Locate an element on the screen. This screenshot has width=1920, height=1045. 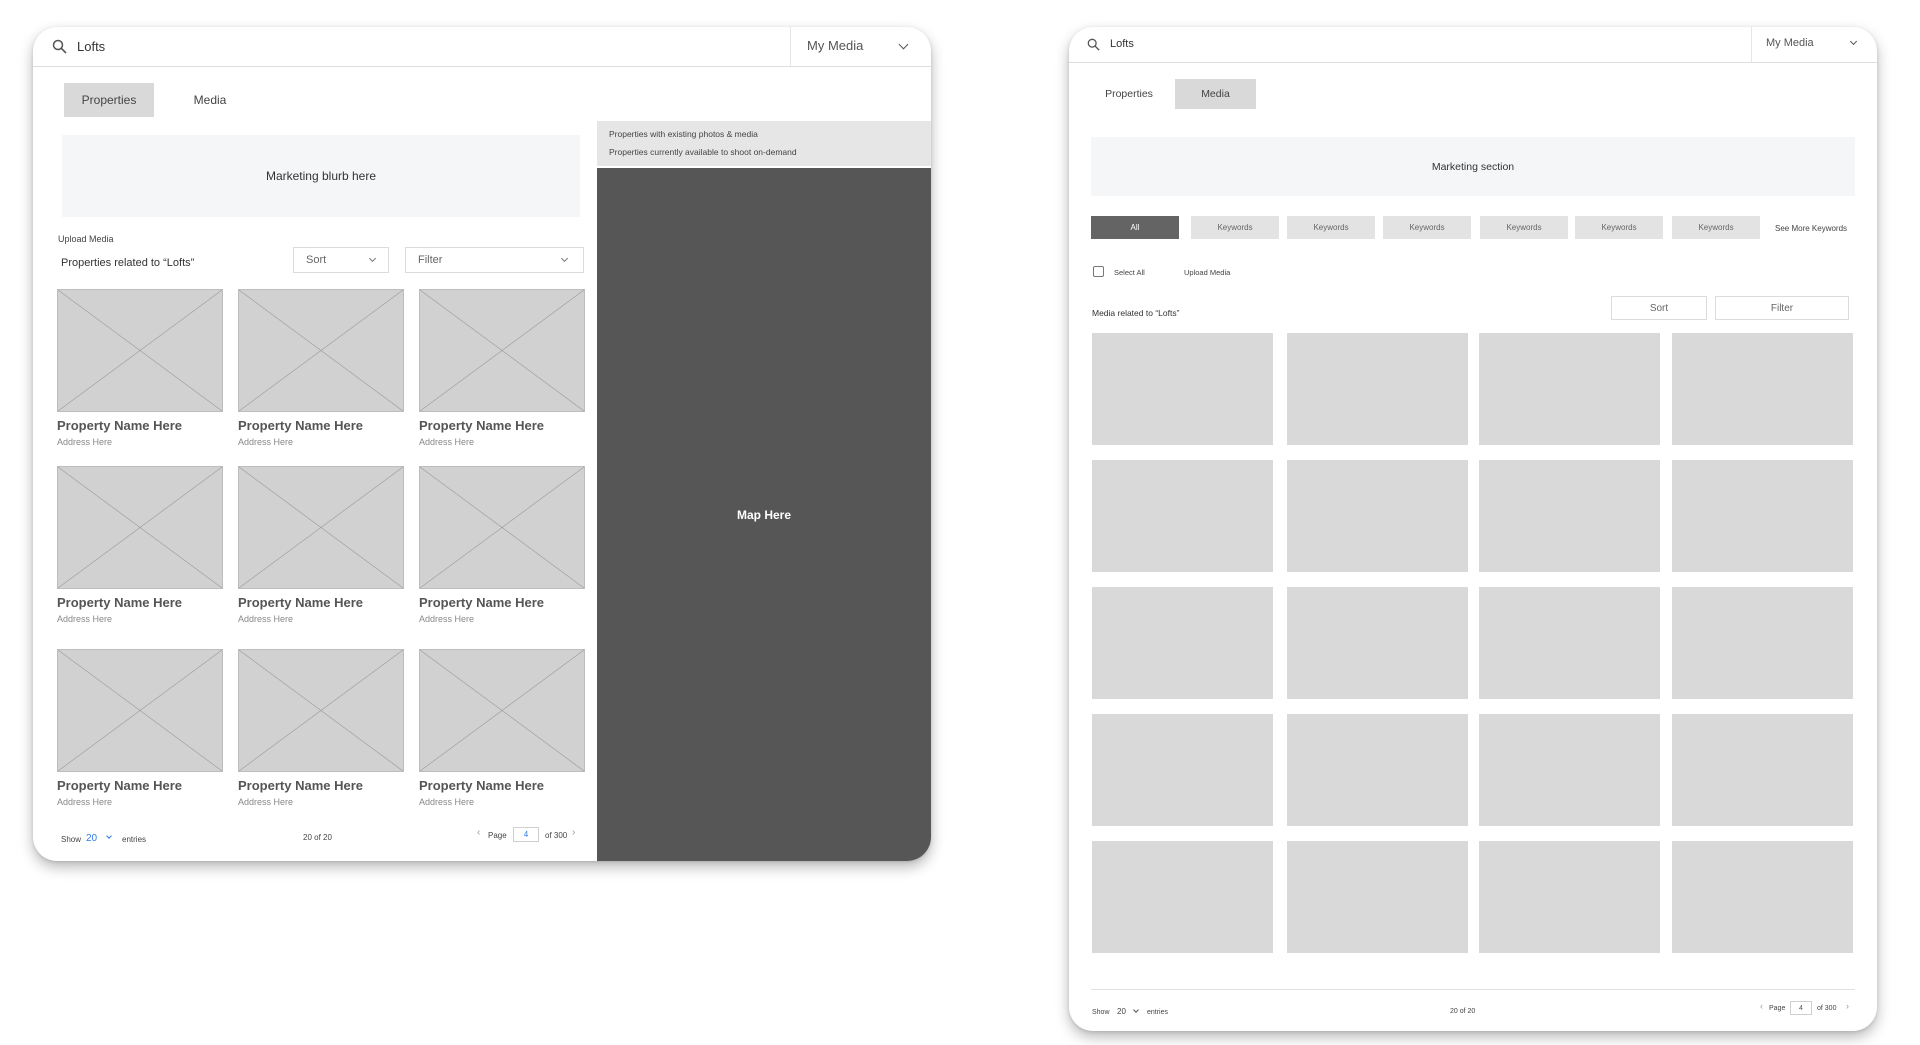
marketing-section-text: Marketing section is located at coordinates (1473, 166).